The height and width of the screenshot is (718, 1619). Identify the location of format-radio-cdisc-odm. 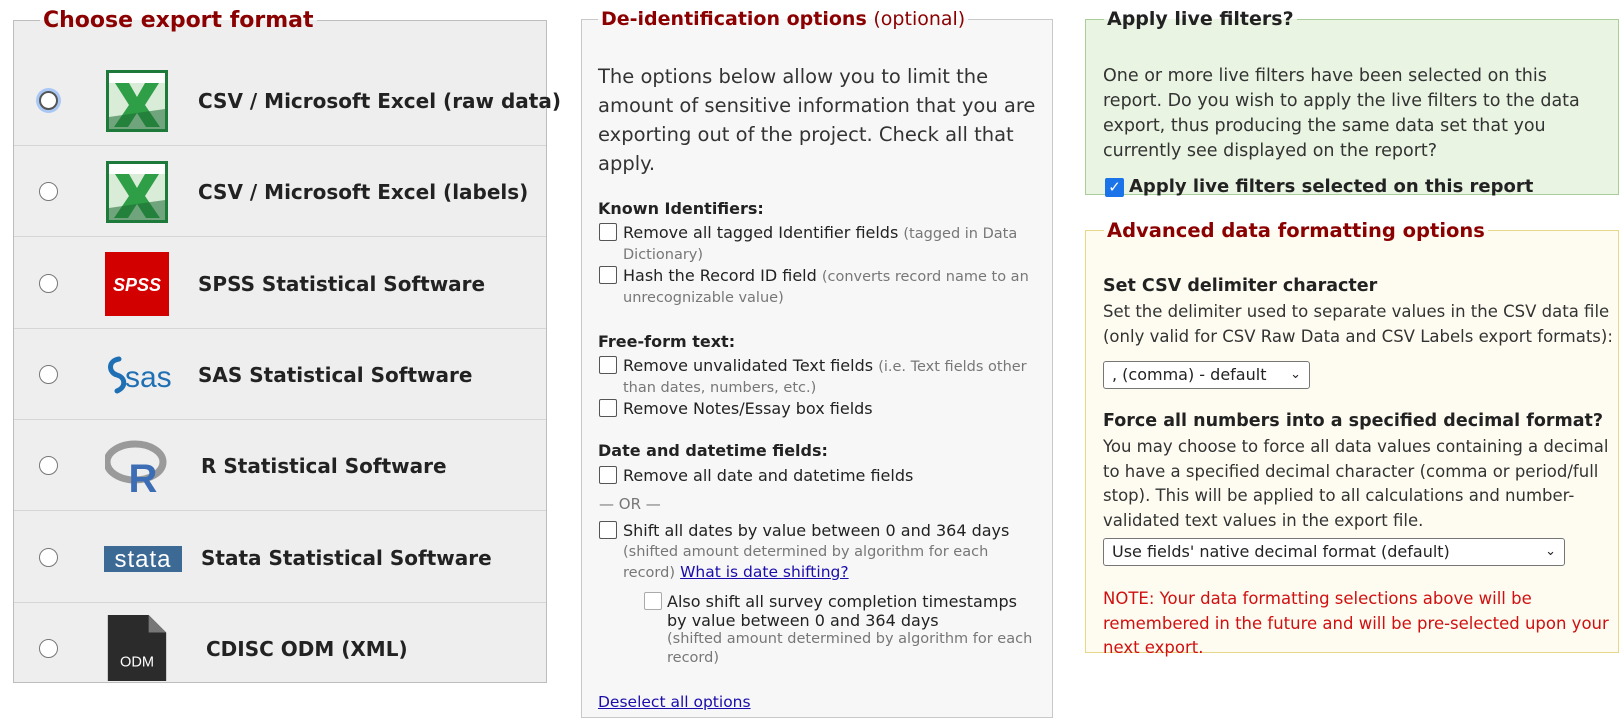
(48, 648).